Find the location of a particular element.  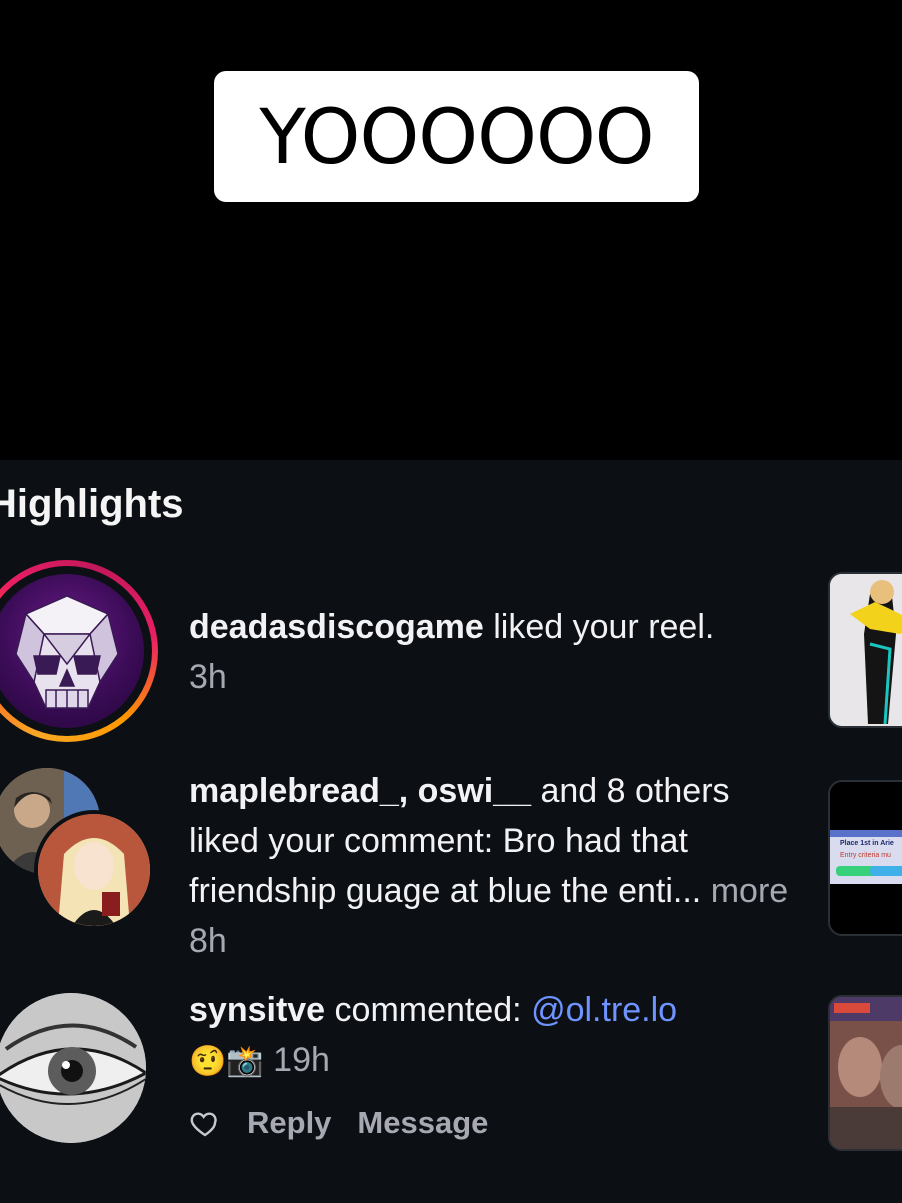

anime-girl-icon is located at coordinates (94, 870).